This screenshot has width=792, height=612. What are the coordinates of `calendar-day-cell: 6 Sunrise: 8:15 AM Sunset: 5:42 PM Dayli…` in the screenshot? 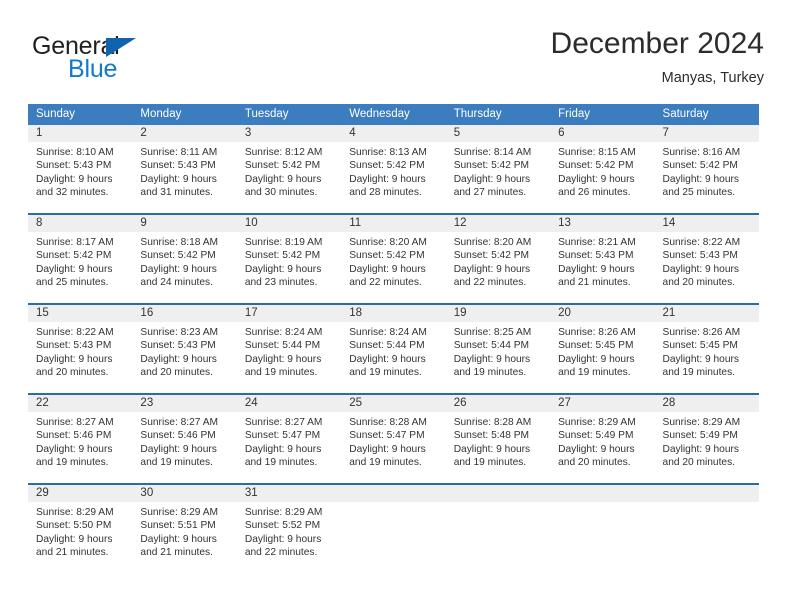 It's located at (602, 169).